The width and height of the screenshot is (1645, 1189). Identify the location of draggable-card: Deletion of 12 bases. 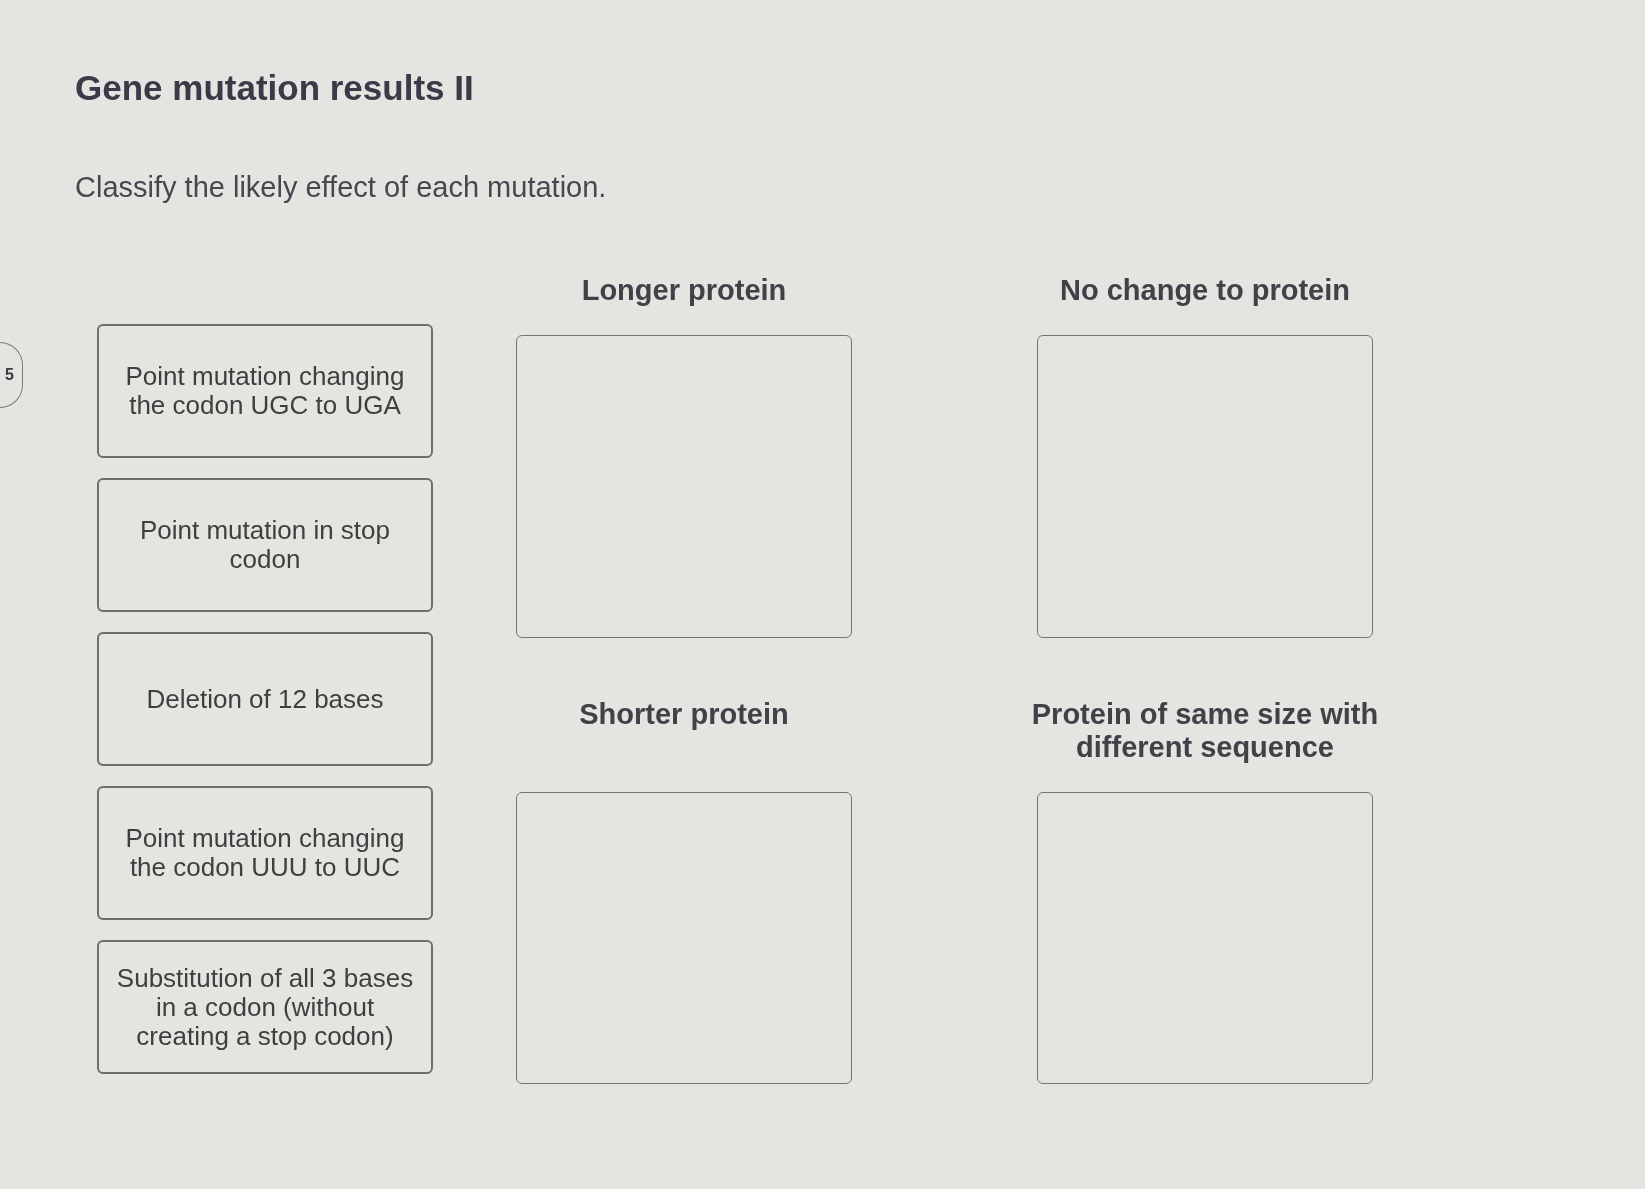
(265, 699).